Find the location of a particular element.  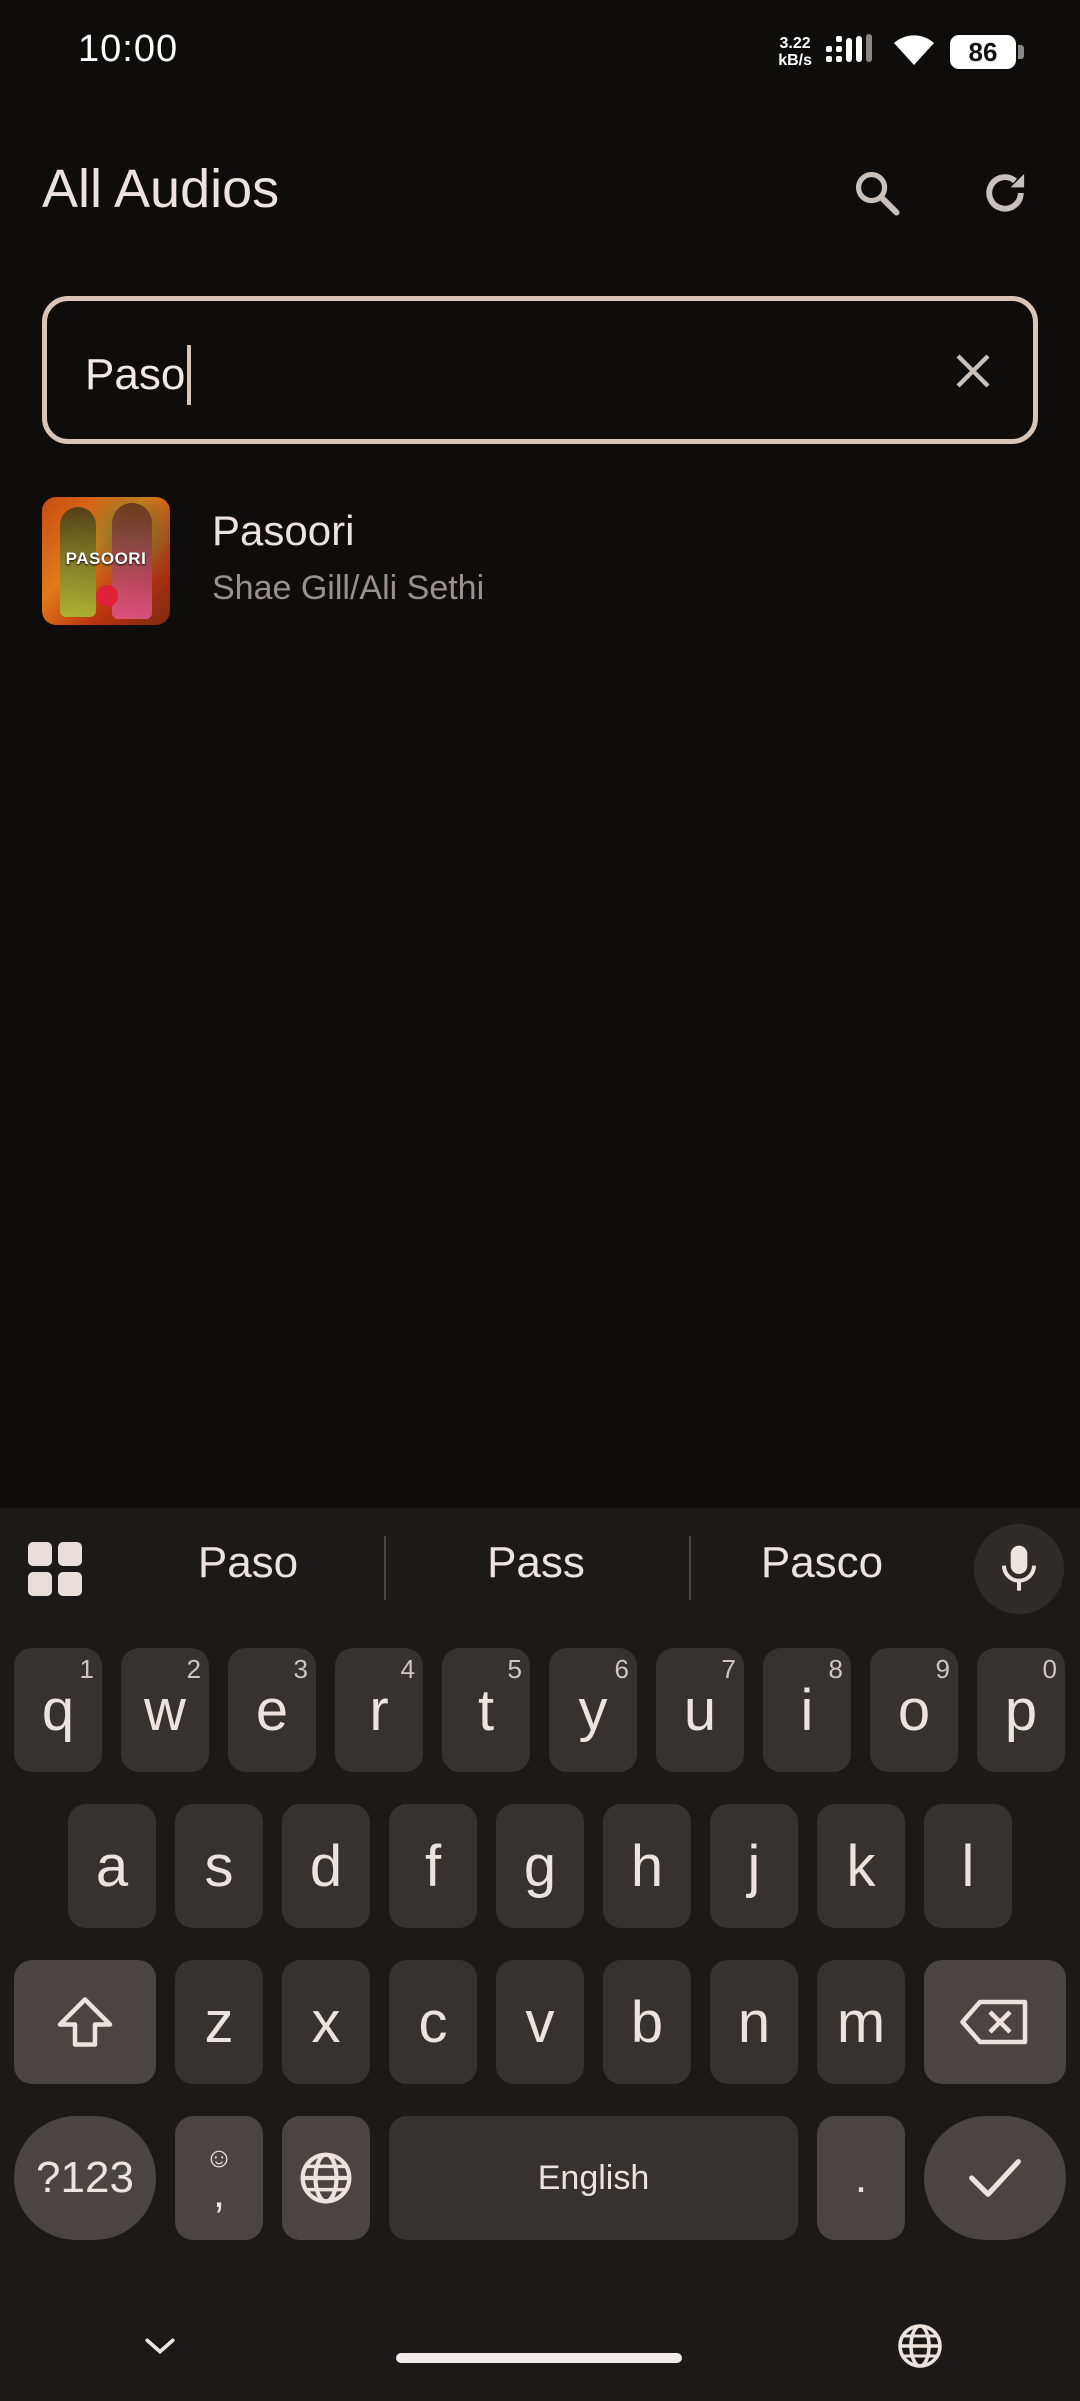

apps-grid-icon is located at coordinates (55, 1569).